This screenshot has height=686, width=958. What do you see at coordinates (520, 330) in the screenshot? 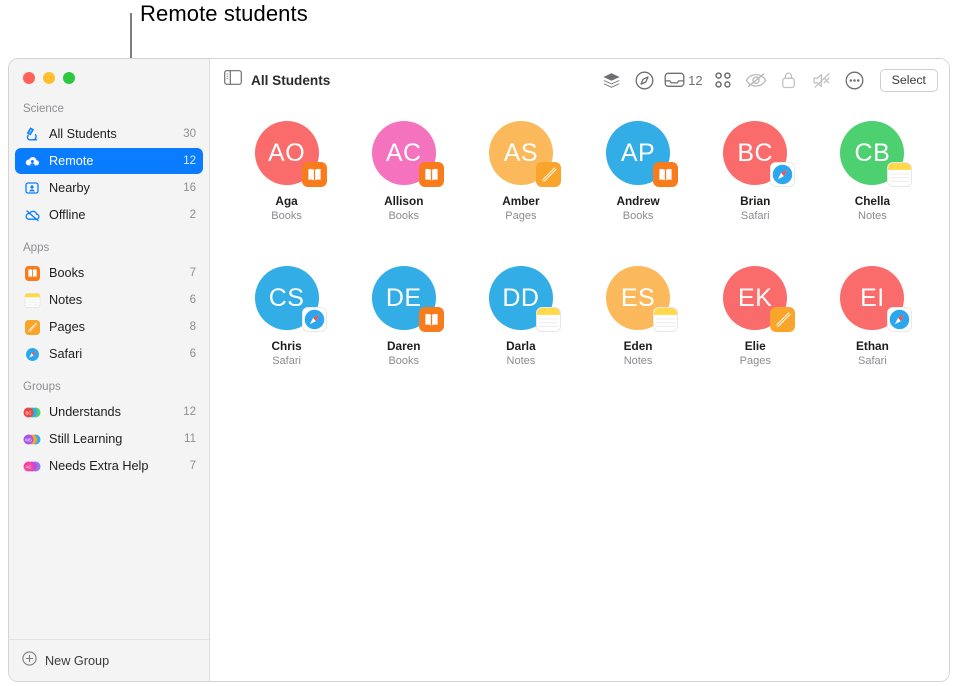
I see `student-cell: DD Darla Notes` at bounding box center [520, 330].